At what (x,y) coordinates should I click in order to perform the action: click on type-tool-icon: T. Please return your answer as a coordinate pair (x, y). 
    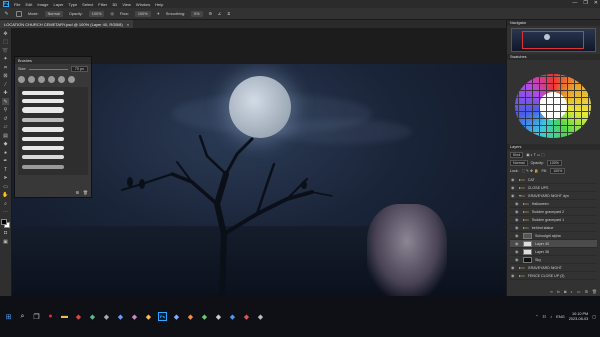
    Looking at the image, I should click on (5, 169).